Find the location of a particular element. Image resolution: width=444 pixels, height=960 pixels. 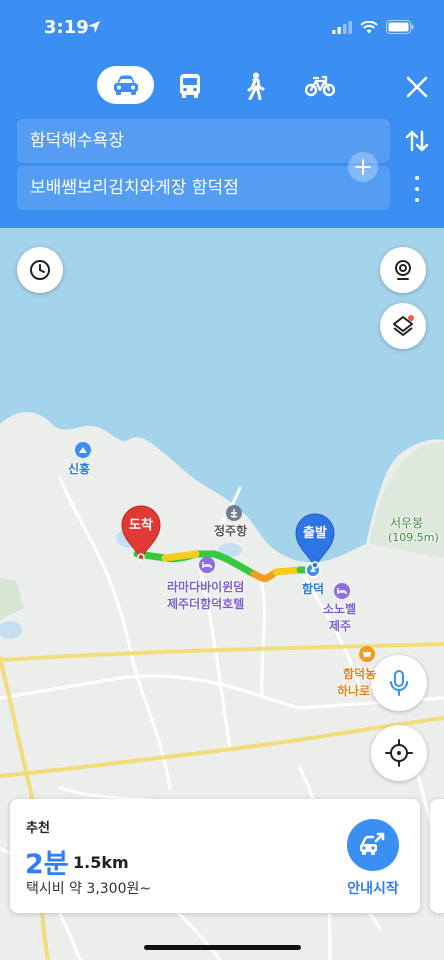

walk-icon is located at coordinates (256, 86).